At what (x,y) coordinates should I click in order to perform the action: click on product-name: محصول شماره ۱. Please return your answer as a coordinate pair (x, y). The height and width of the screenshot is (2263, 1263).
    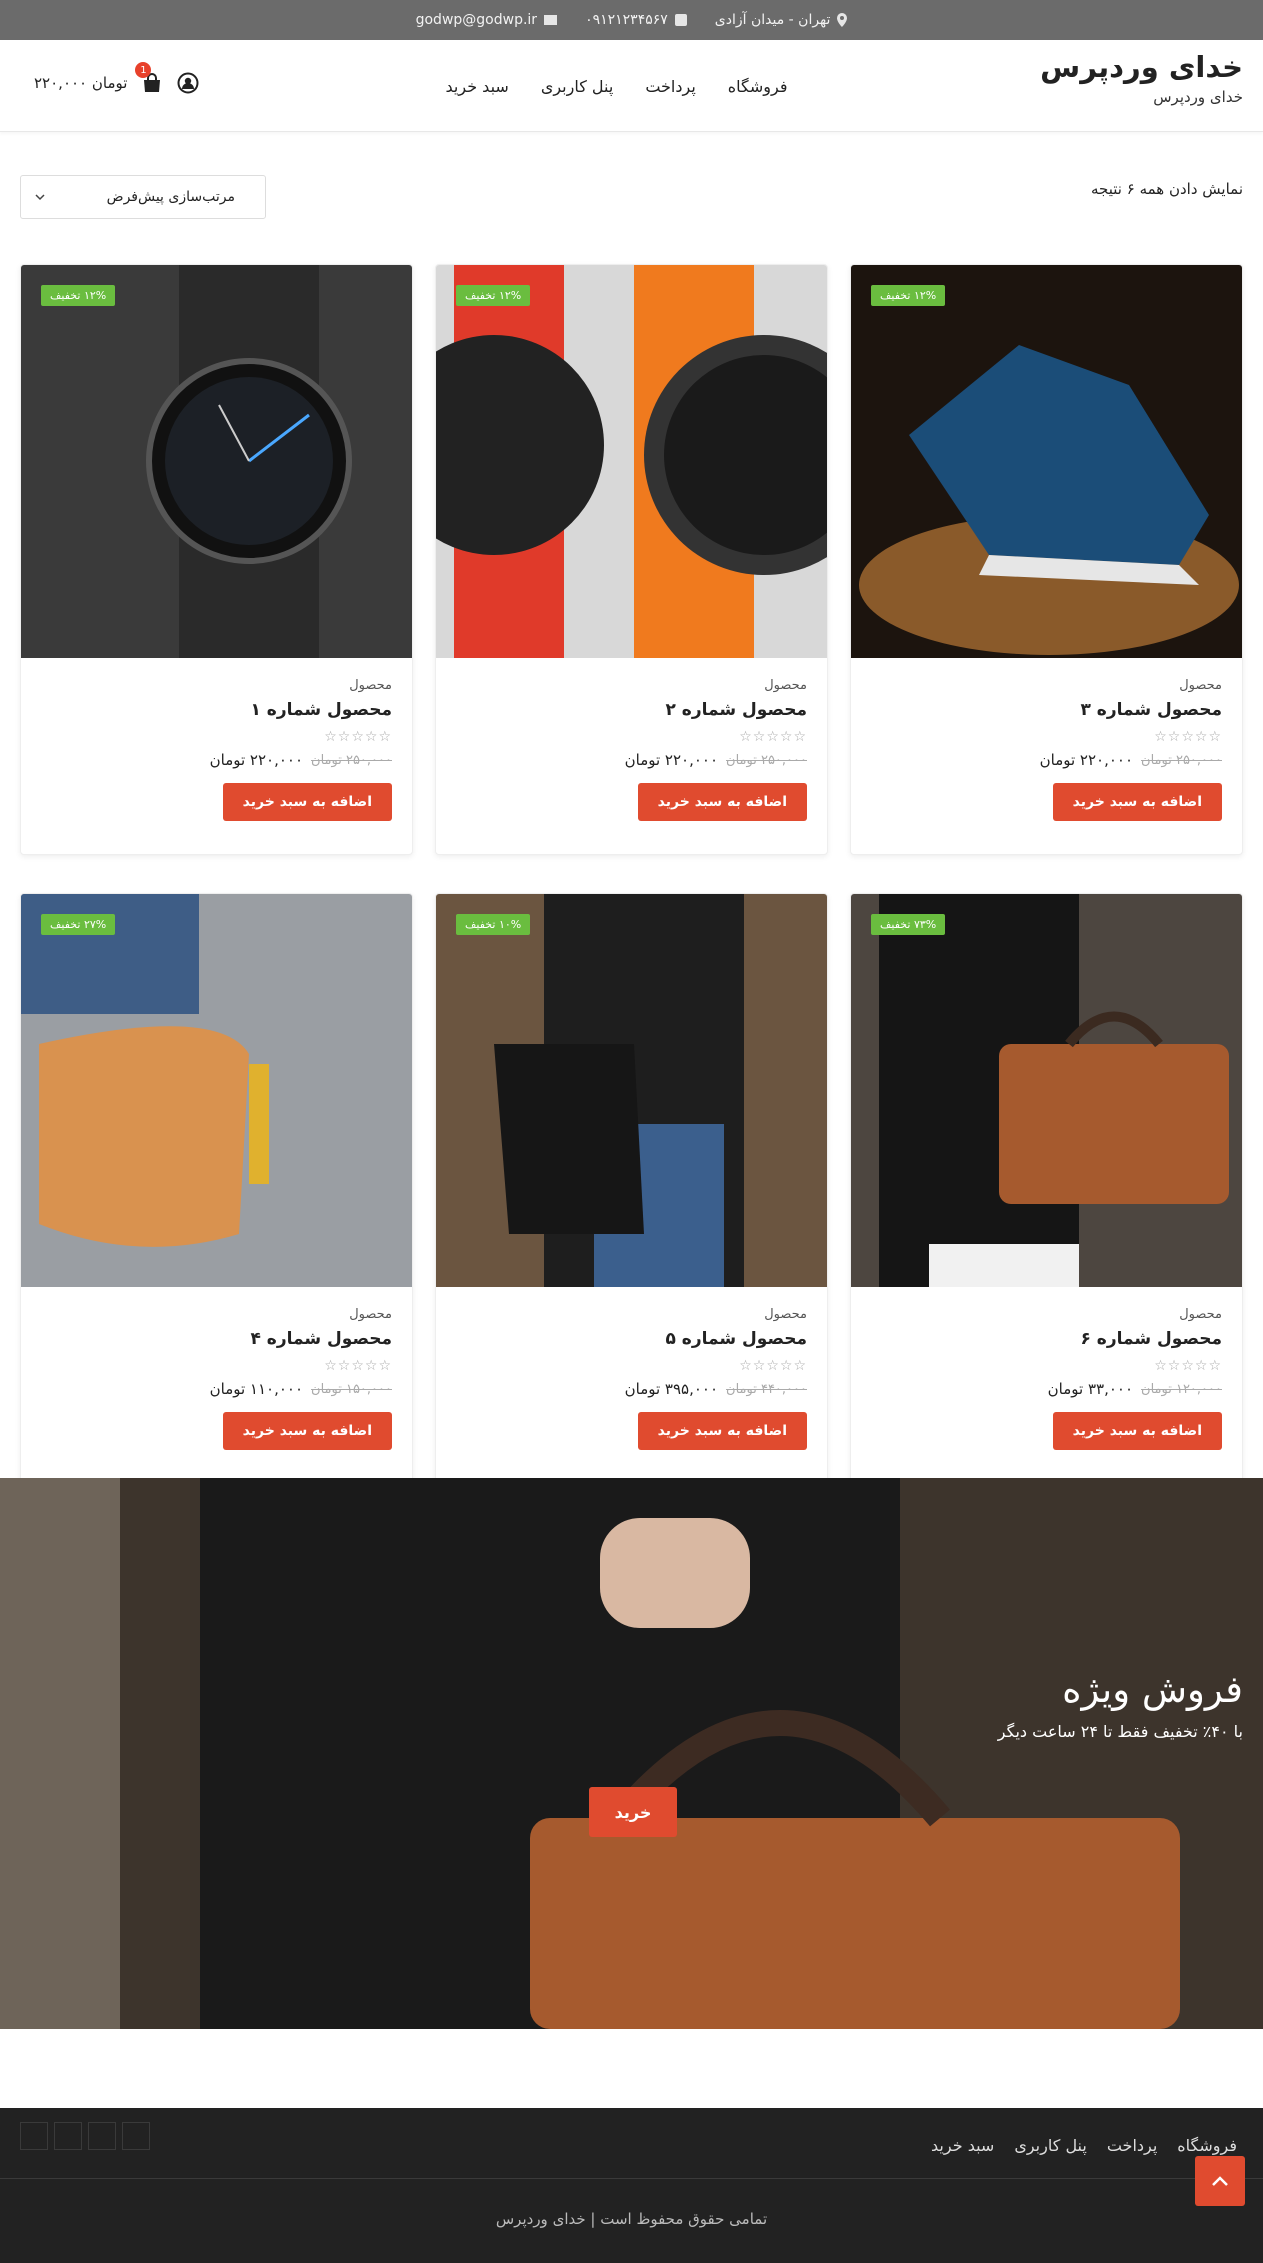
    Looking at the image, I should click on (217, 710).